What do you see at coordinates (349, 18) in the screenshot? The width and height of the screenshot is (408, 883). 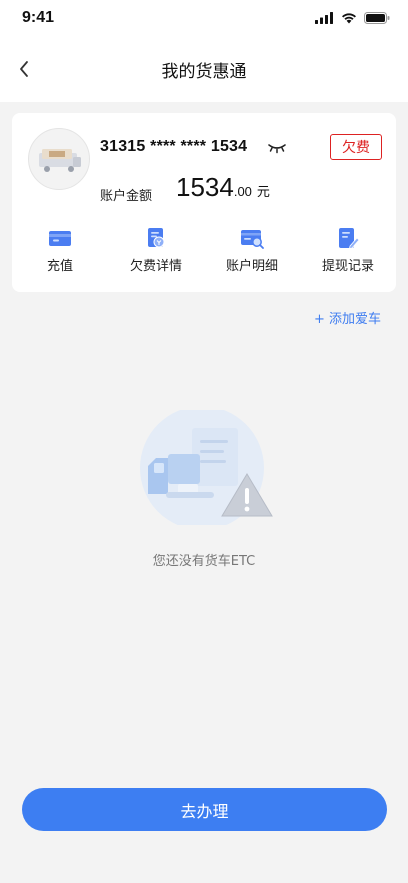 I see `wifi-icon` at bounding box center [349, 18].